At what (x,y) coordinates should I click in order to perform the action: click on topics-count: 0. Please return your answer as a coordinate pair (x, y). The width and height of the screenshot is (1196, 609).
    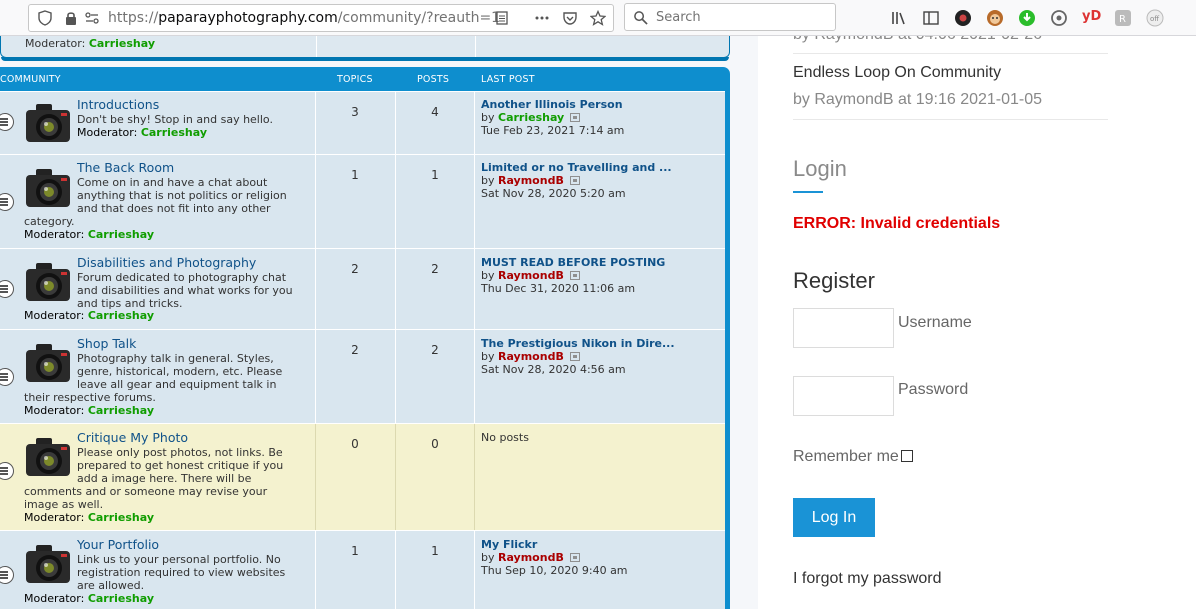
    Looking at the image, I should click on (355, 444).